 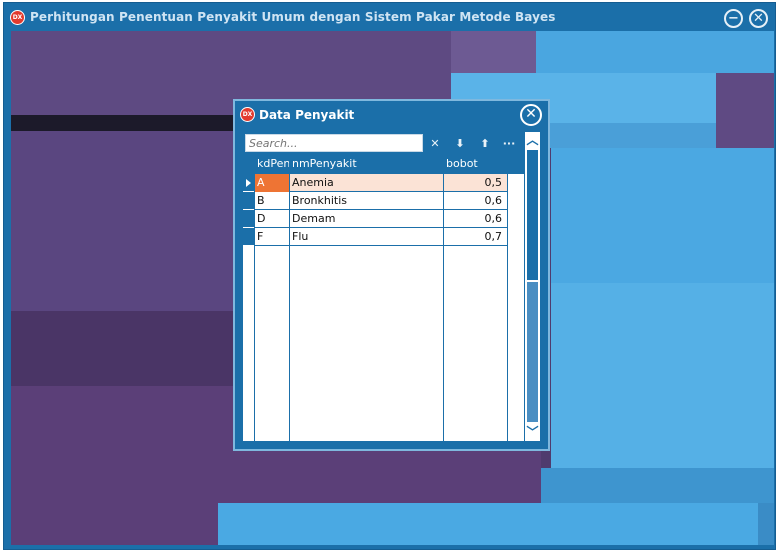 What do you see at coordinates (247, 114) in the screenshot?
I see `dialog-logo-icon: DX` at bounding box center [247, 114].